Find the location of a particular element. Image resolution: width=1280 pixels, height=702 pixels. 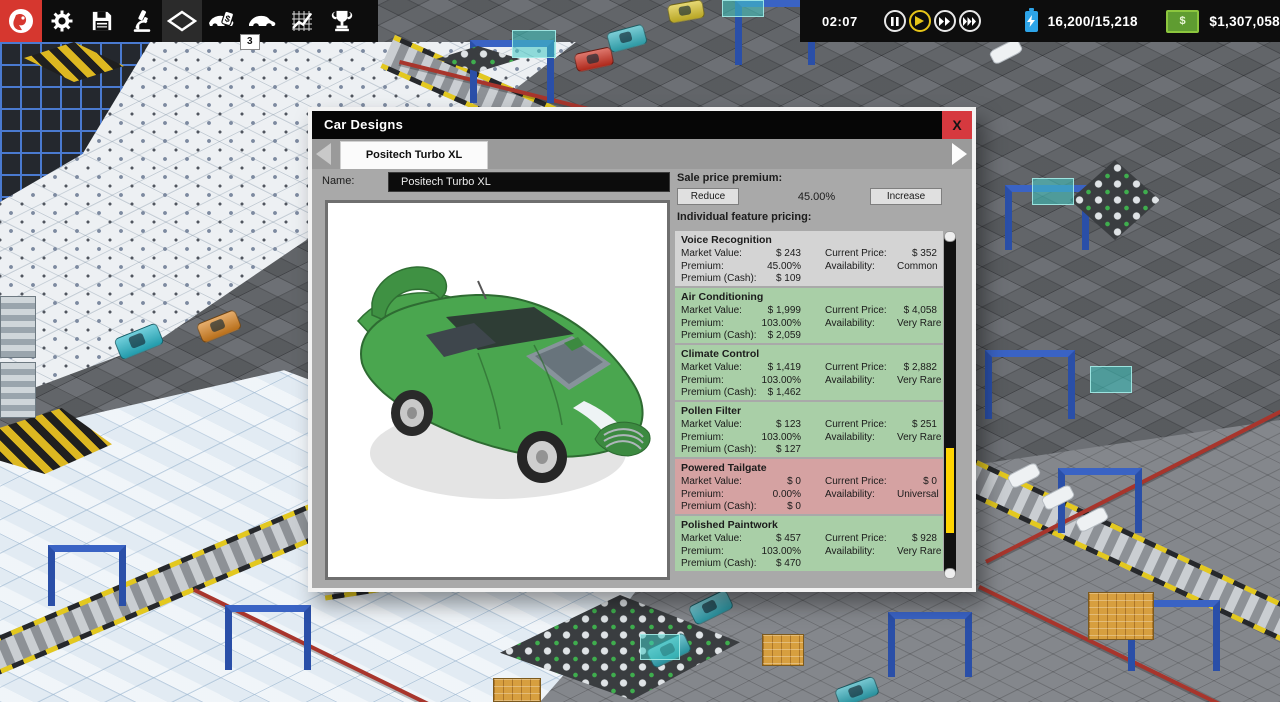

resources-count: 16,200/15,218 is located at coordinates (1092, 21).